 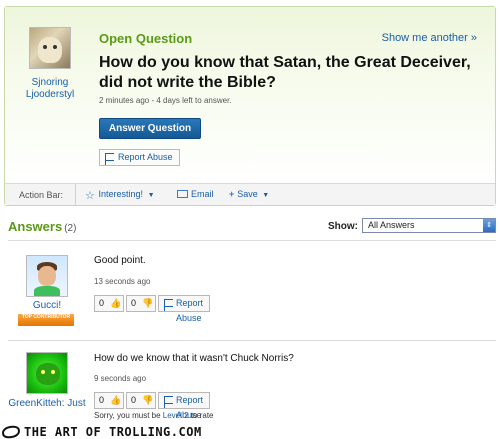 I want to click on avatar-face, so click(x=47, y=276).